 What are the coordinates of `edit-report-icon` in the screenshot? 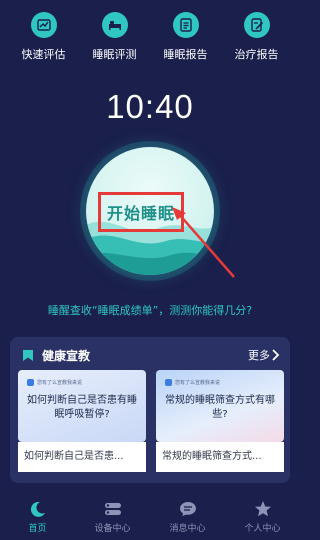 It's located at (256, 25).